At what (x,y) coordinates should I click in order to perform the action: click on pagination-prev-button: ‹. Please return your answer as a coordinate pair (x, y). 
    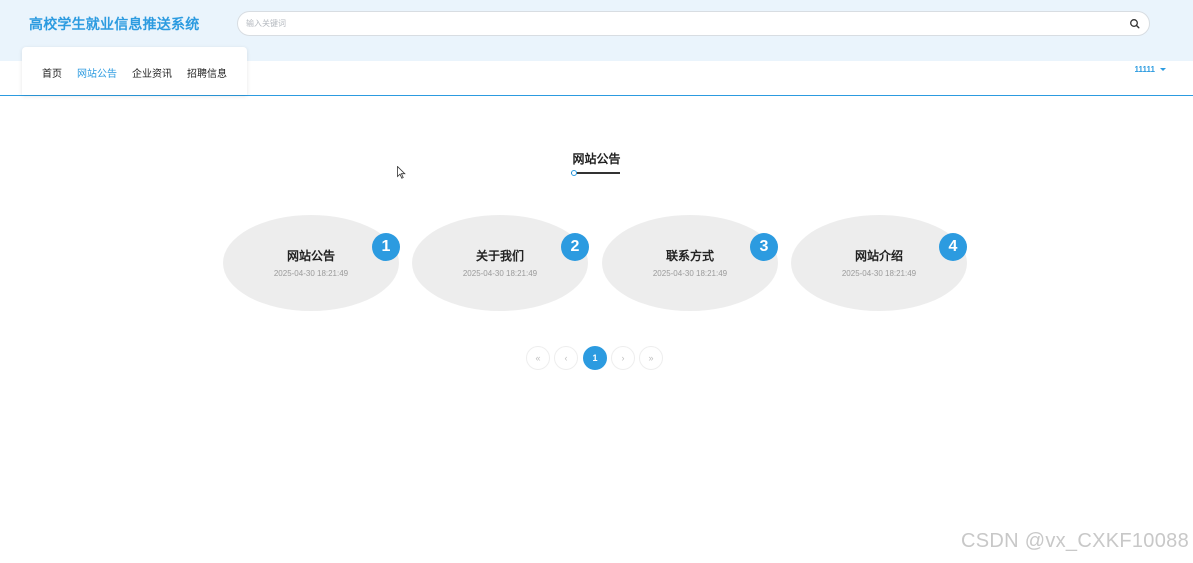
    Looking at the image, I should click on (566, 358).